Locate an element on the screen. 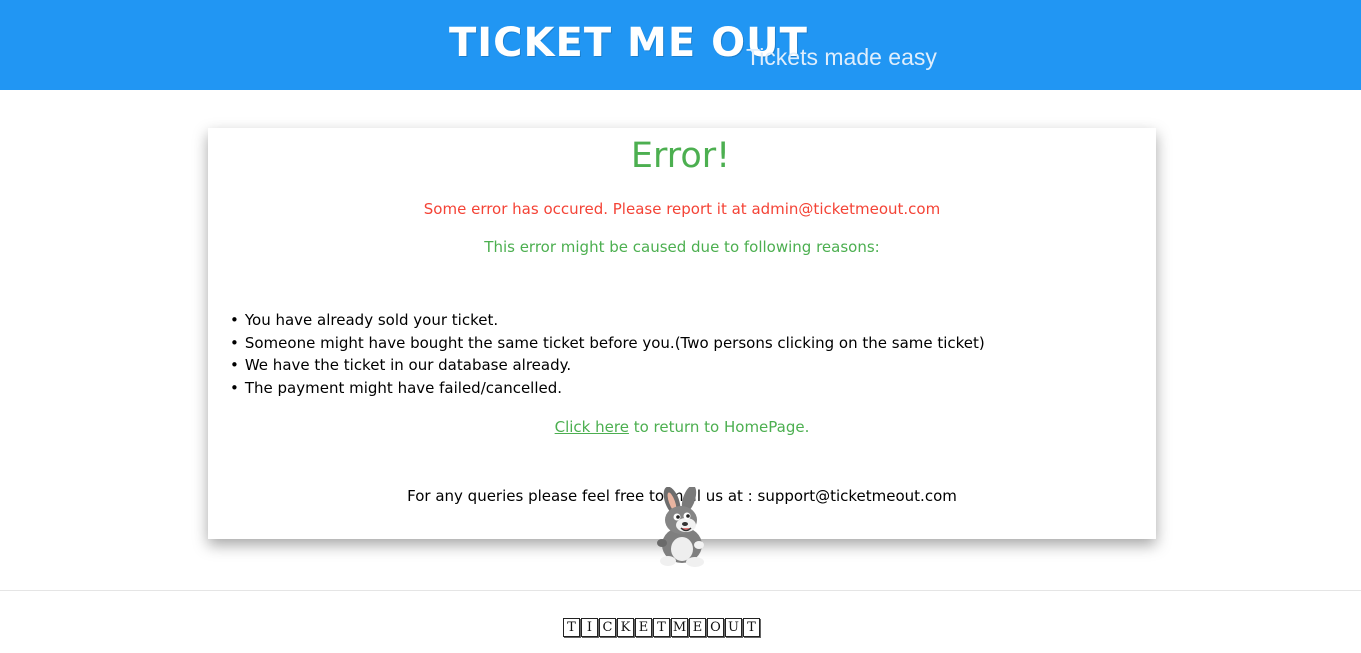 Image resolution: width=1361 pixels, height=653 pixels. footer-divider is located at coordinates (680, 590).